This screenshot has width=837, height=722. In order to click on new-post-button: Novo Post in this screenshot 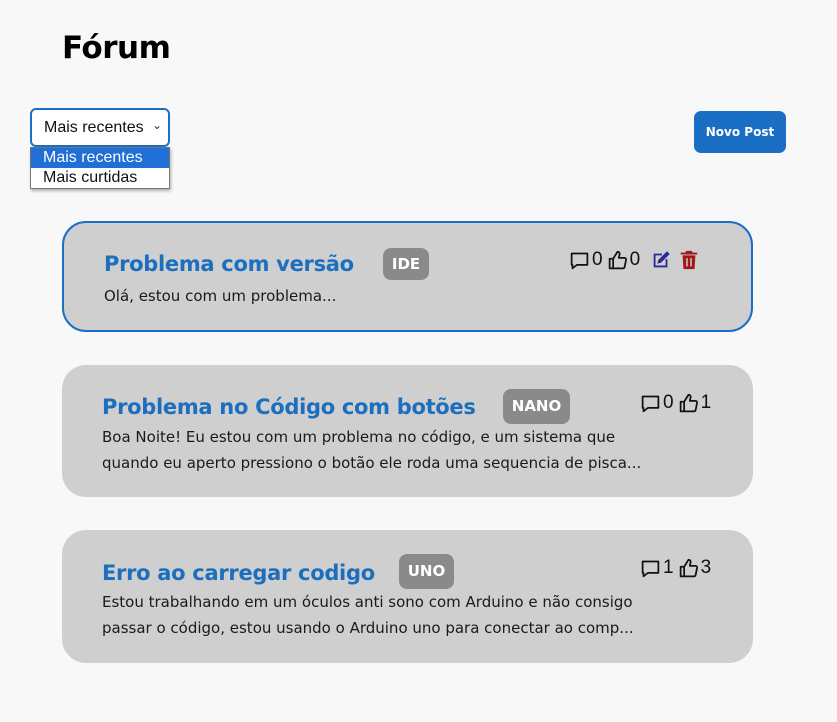, I will do `click(740, 132)`.